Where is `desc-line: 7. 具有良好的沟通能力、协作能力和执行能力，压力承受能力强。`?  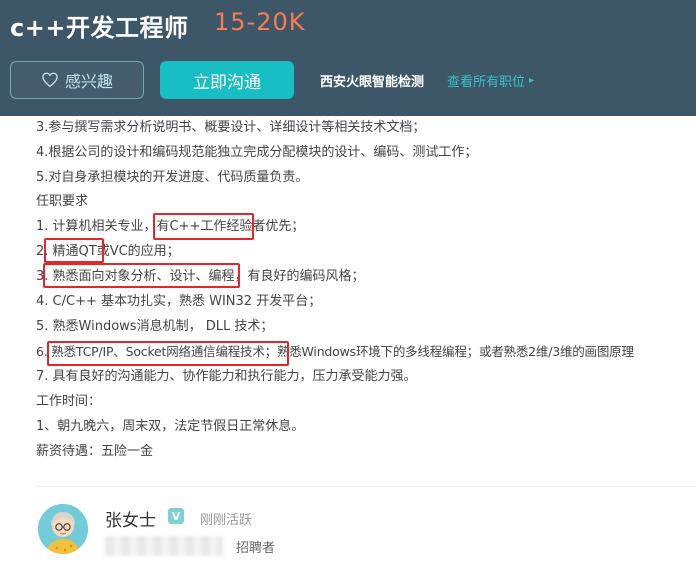
desc-line: 7. 具有良好的沟通能力、协作能力和执行能力，压力承受能力强。 is located at coordinates (226, 376).